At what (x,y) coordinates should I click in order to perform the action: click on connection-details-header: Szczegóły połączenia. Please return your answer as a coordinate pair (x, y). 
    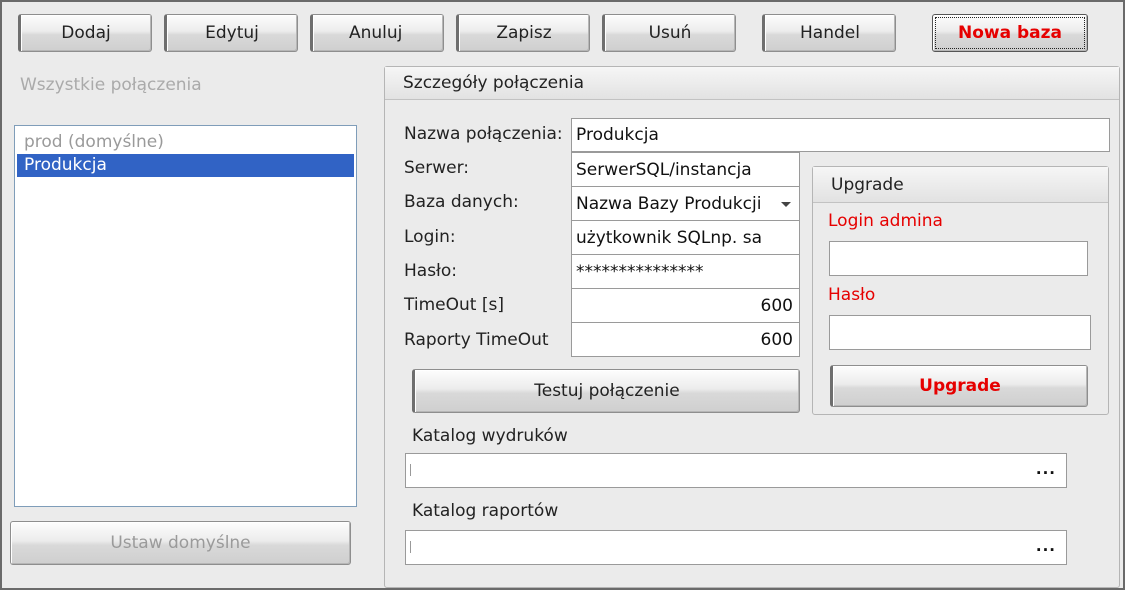
    Looking at the image, I should click on (752, 83).